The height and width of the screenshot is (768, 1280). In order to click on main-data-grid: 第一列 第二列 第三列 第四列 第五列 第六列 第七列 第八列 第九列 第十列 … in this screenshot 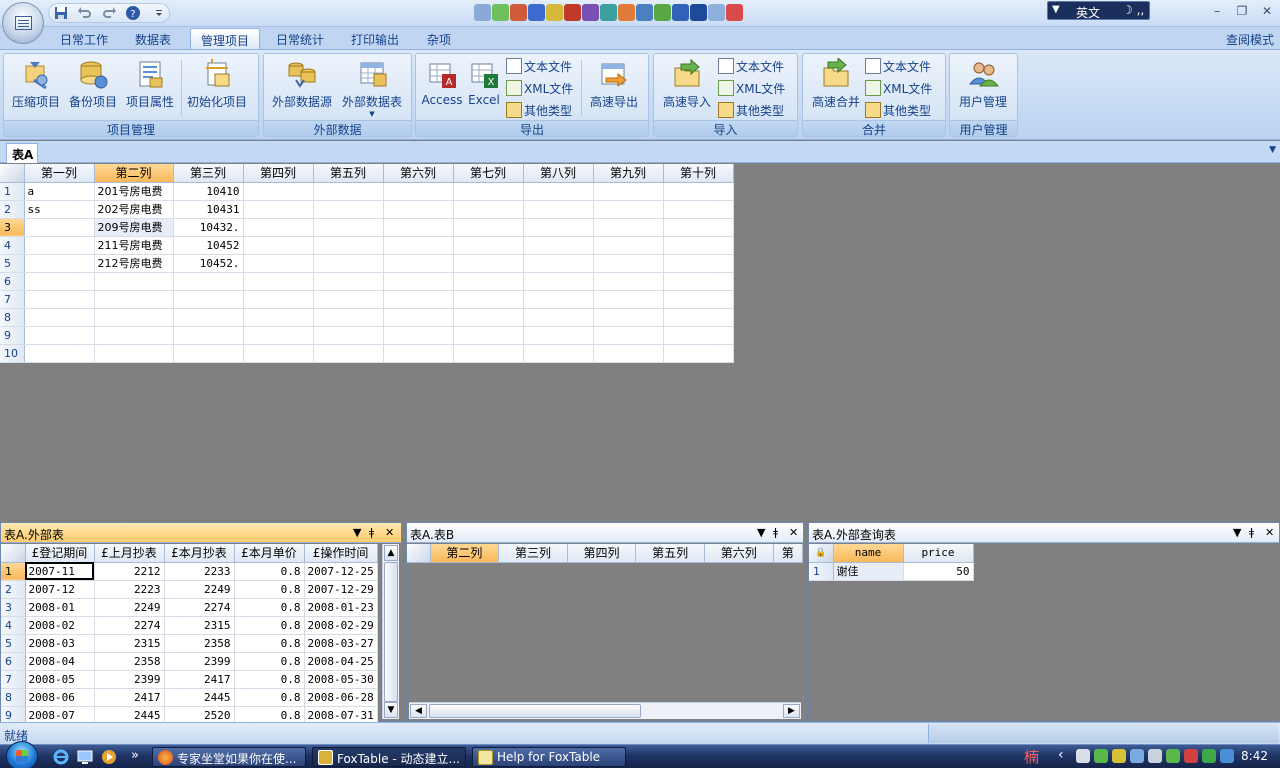, I will do `click(367, 263)`.